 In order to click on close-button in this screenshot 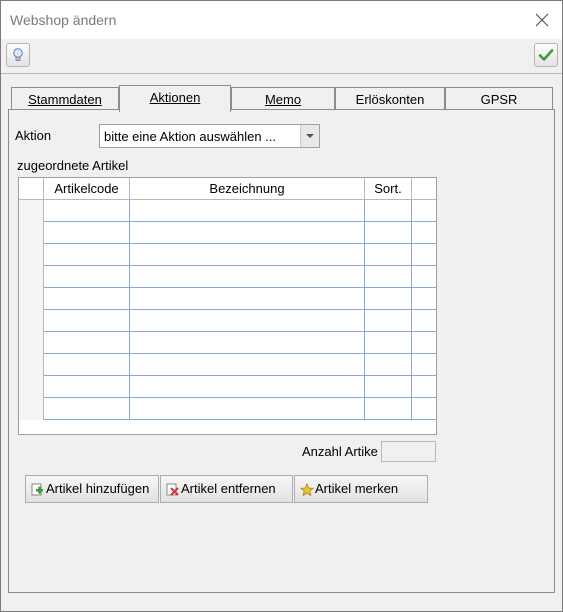, I will do `click(542, 20)`.